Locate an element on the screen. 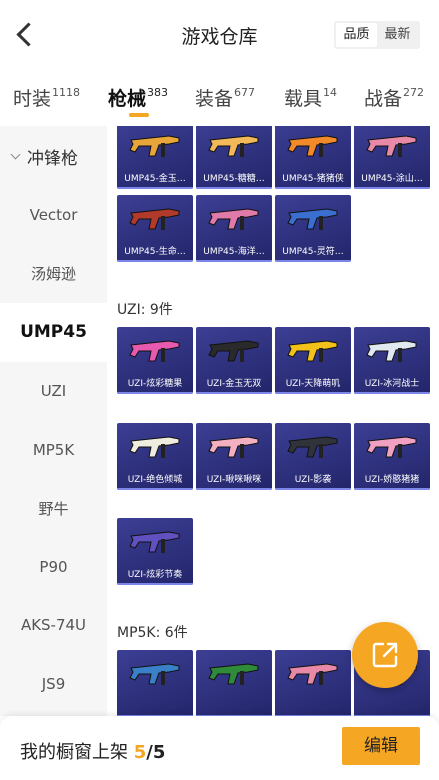 The height and width of the screenshot is (780, 439). uzi-skin-card: UZI-冰河战士 is located at coordinates (392, 360).